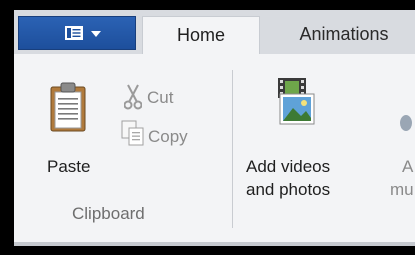 The height and width of the screenshot is (255, 415). Describe the element at coordinates (133, 97) in the screenshot. I see `scissors-icon` at that location.